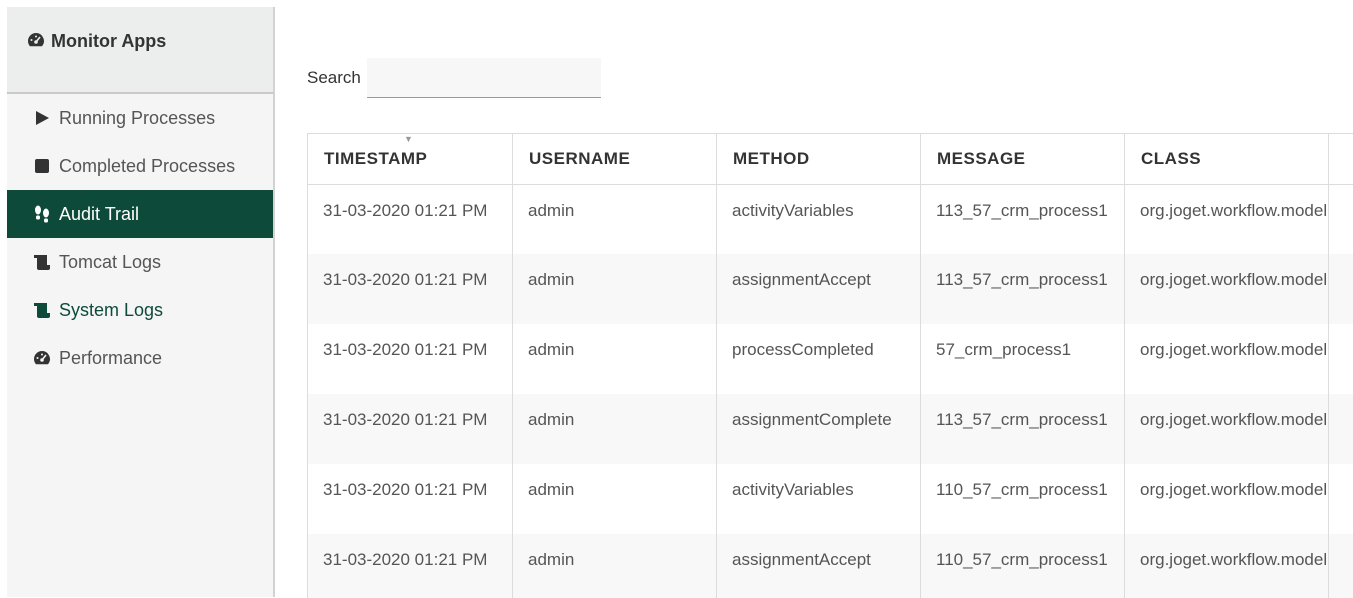 This screenshot has height=598, width=1353. Describe the element at coordinates (108, 41) in the screenshot. I see `sidebar-header-label: Monitor Apps` at that location.